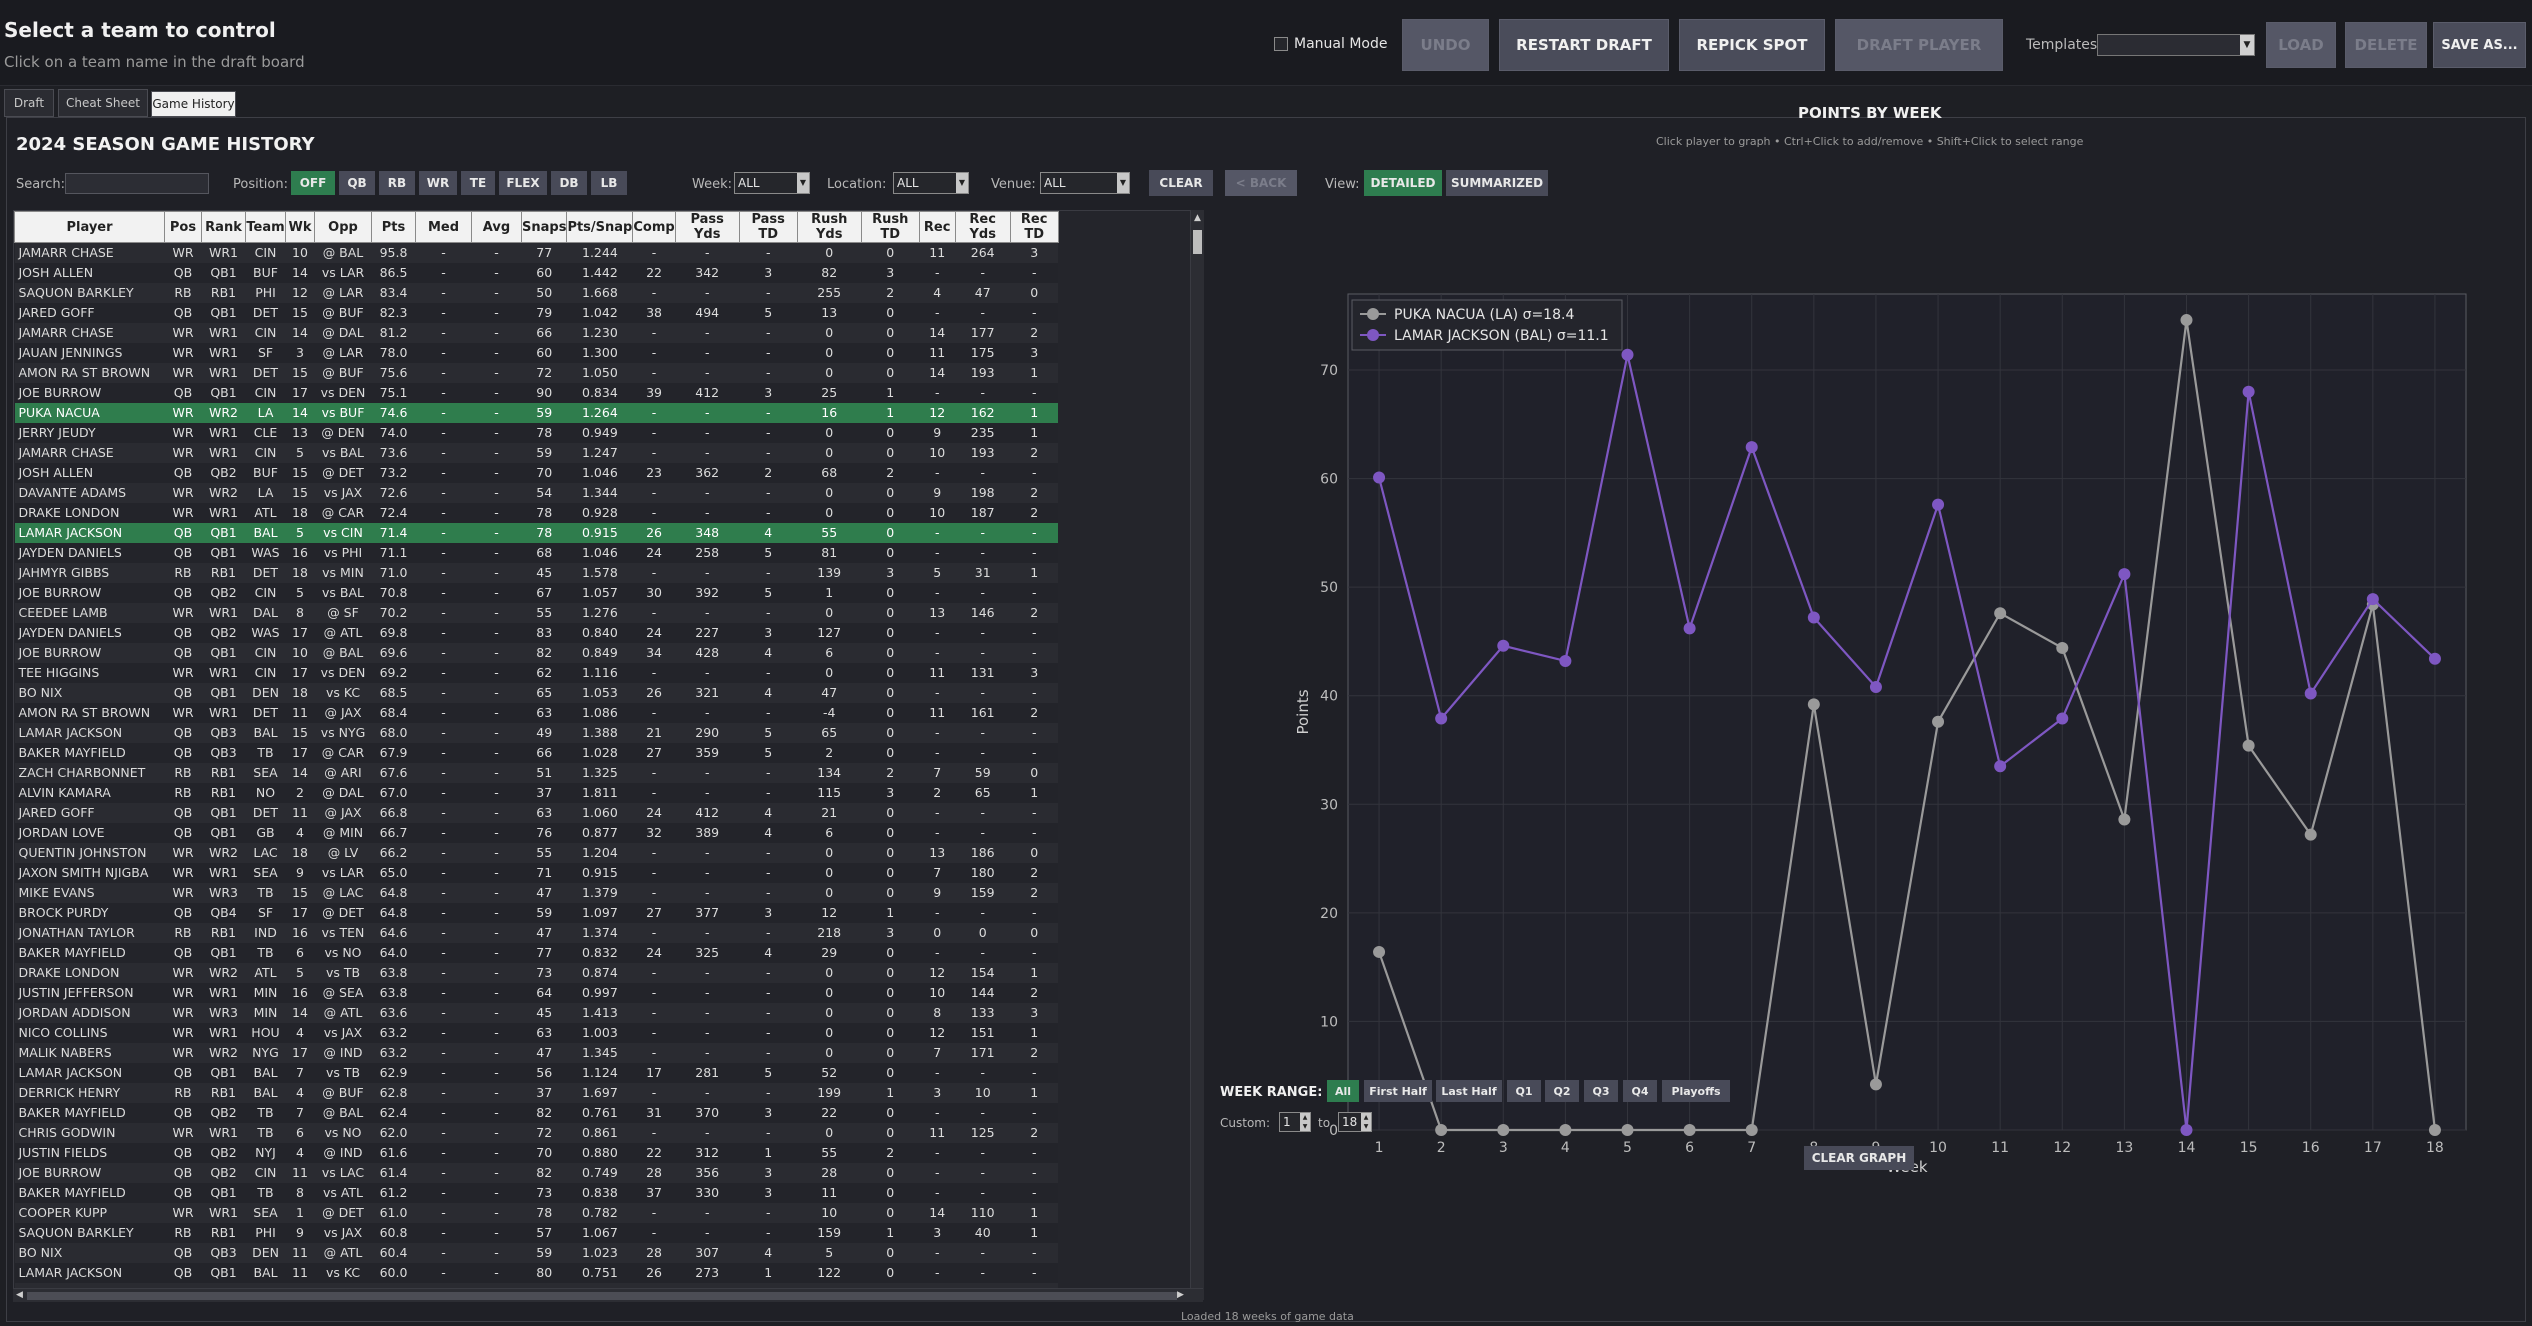 The width and height of the screenshot is (2532, 1326). I want to click on horizontal-scrollbar: ◀ ▶, so click(608, 1295).